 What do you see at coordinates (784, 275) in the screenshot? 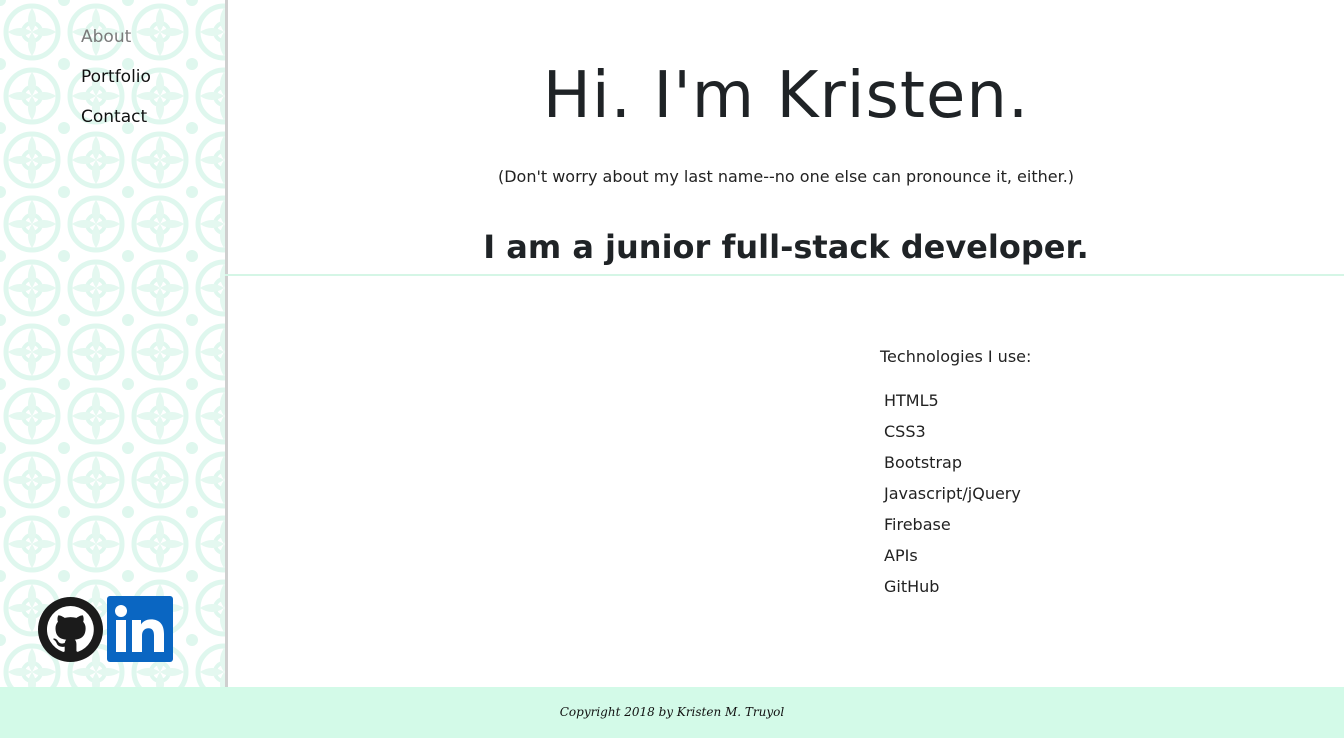
I see `section-divider` at bounding box center [784, 275].